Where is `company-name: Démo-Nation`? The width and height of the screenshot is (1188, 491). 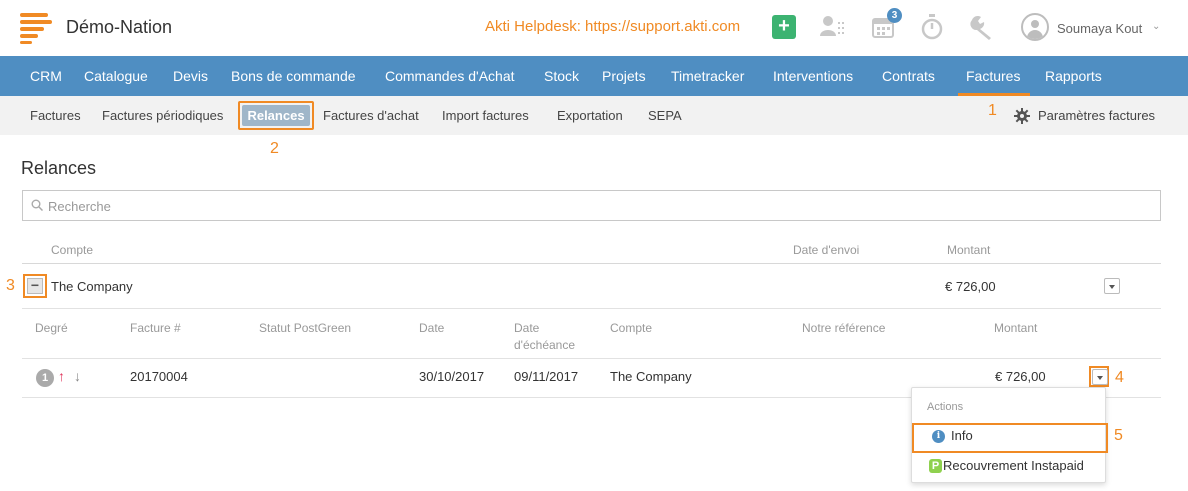
company-name: Démo-Nation is located at coordinates (119, 27).